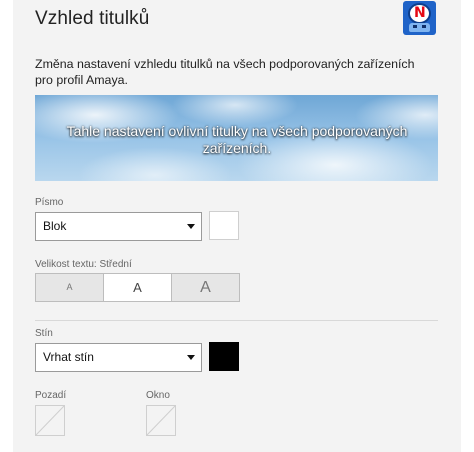 The height and width of the screenshot is (452, 474). I want to click on section-divider, so click(236, 320).